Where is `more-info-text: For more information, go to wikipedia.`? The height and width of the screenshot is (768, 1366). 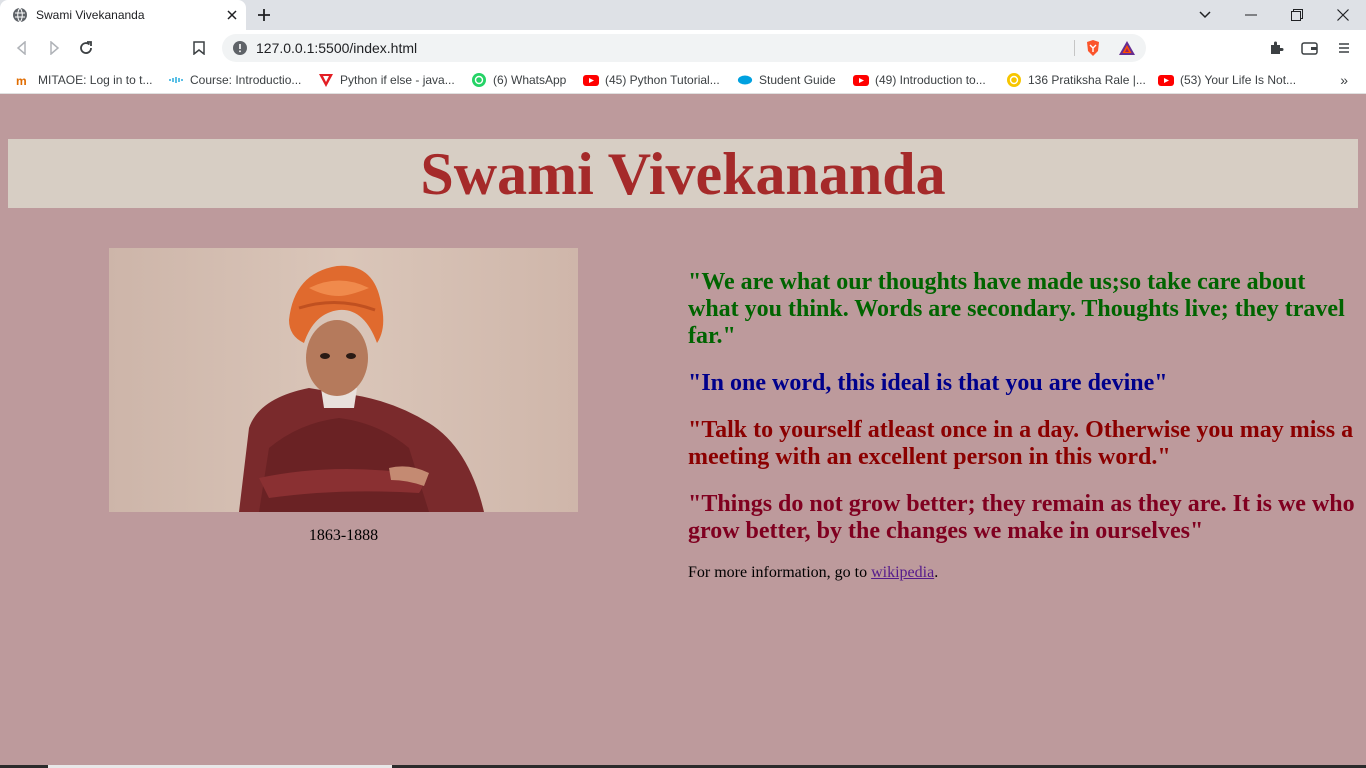 more-info-text: For more information, go to wikipedia. is located at coordinates (813, 573).